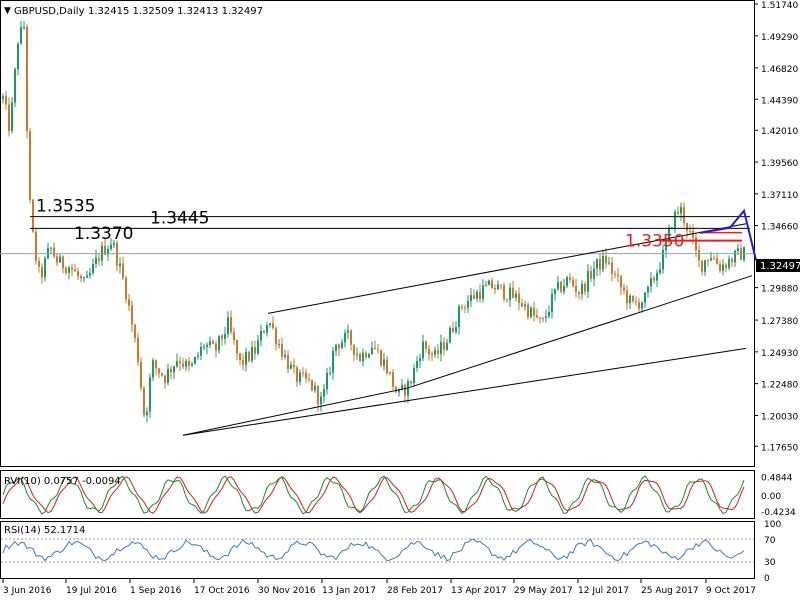  Describe the element at coordinates (779, 290) in the screenshot. I see `y-tick-label: 1.29880` at that location.